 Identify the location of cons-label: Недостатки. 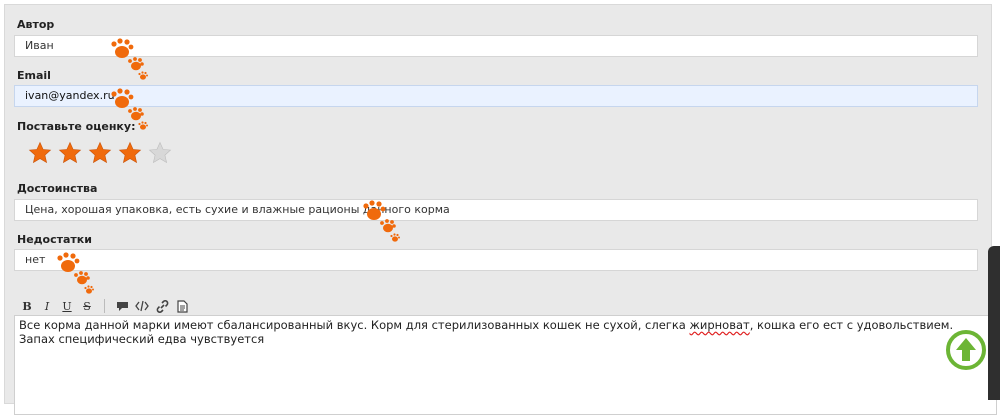
(54, 239).